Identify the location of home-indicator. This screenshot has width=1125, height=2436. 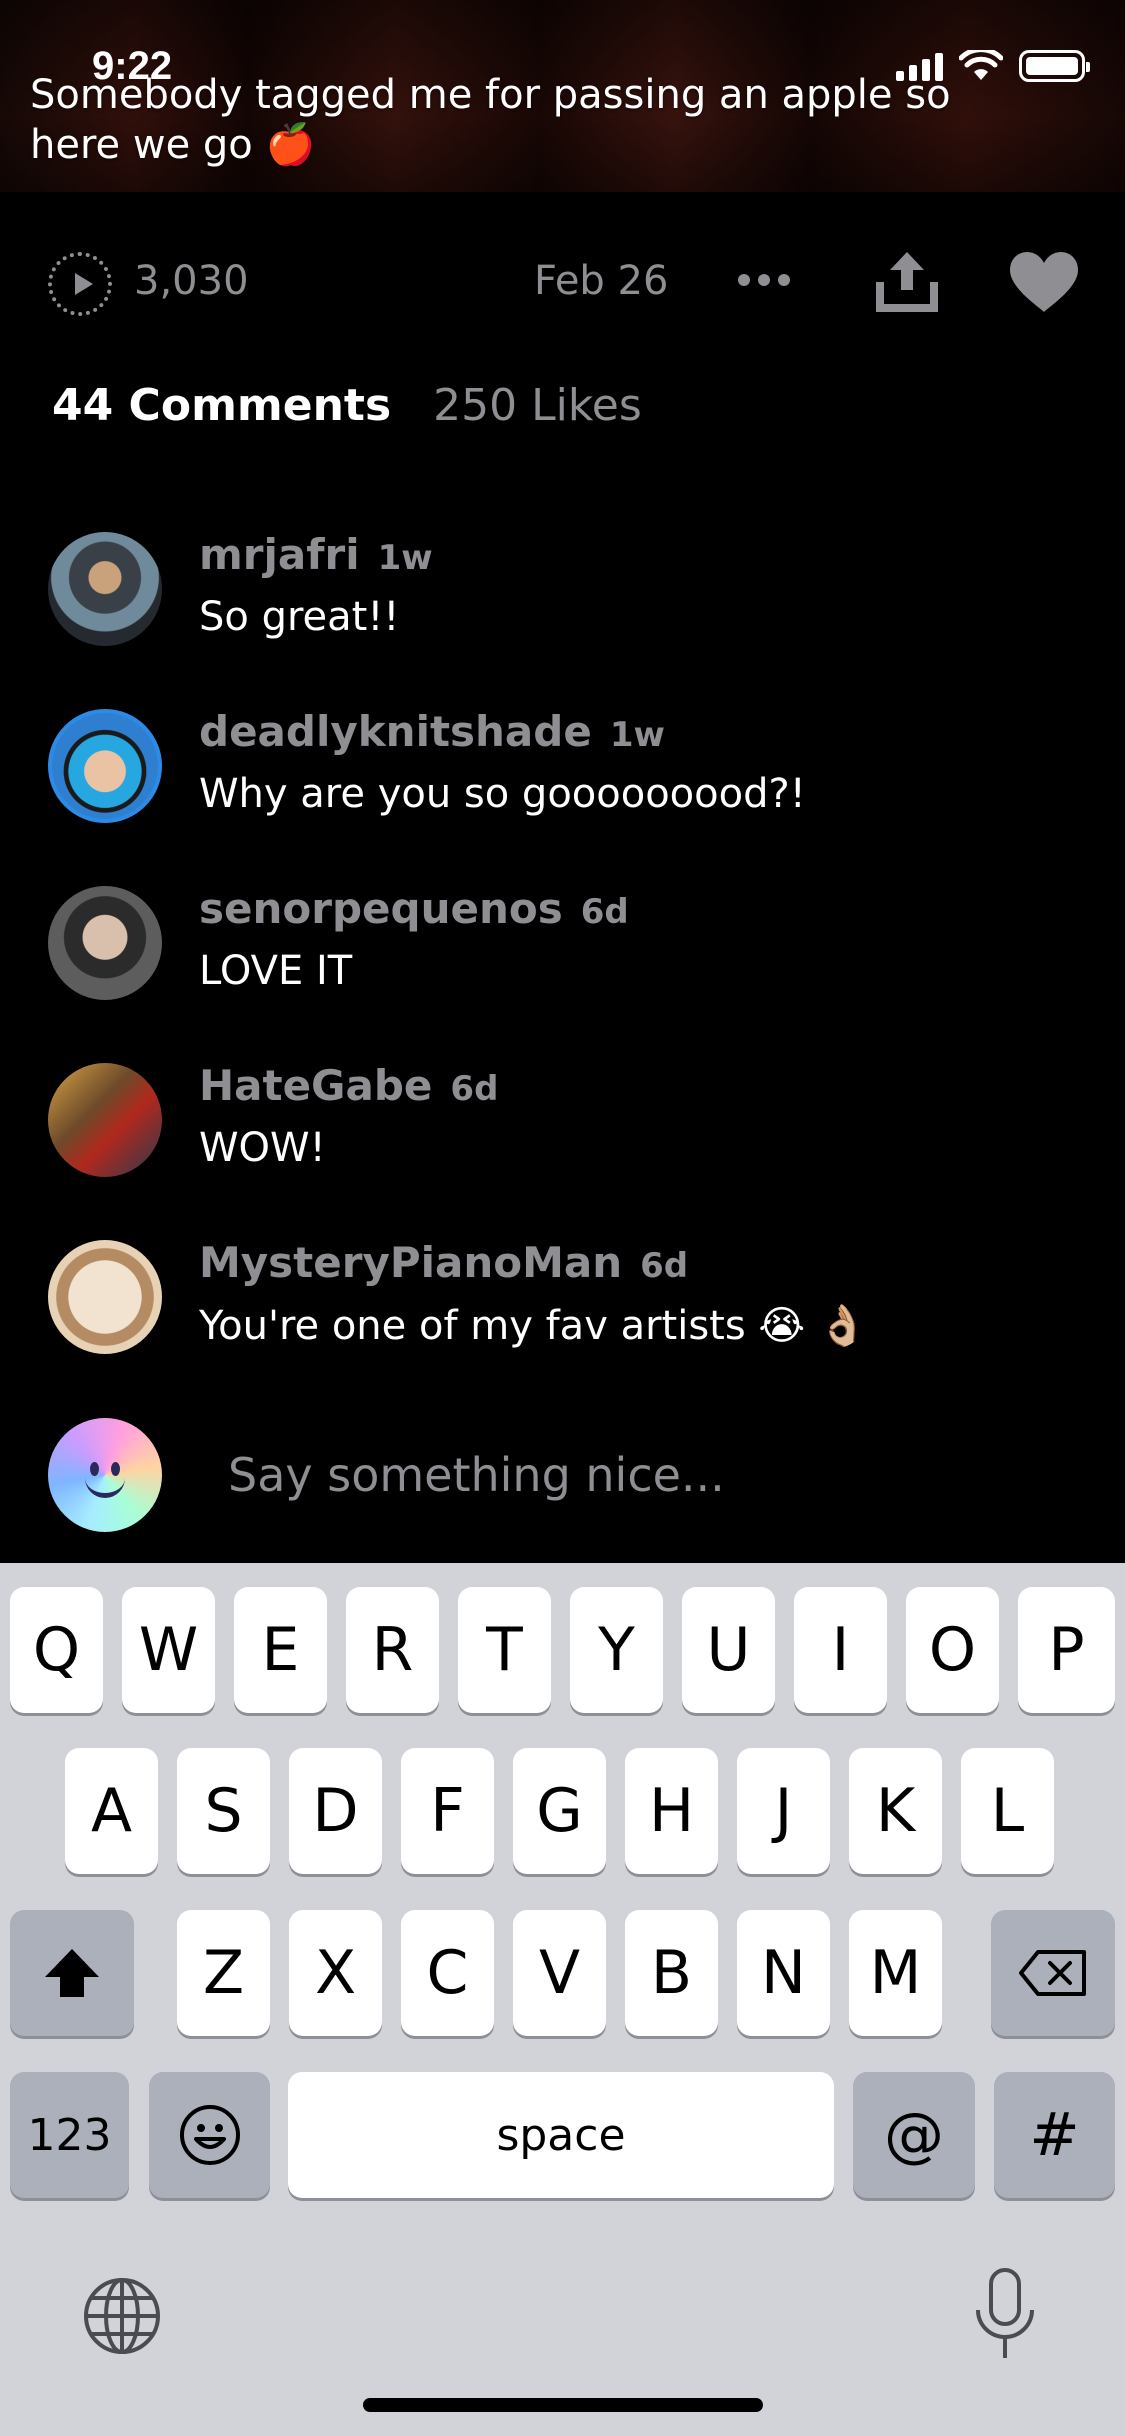
(563, 2405).